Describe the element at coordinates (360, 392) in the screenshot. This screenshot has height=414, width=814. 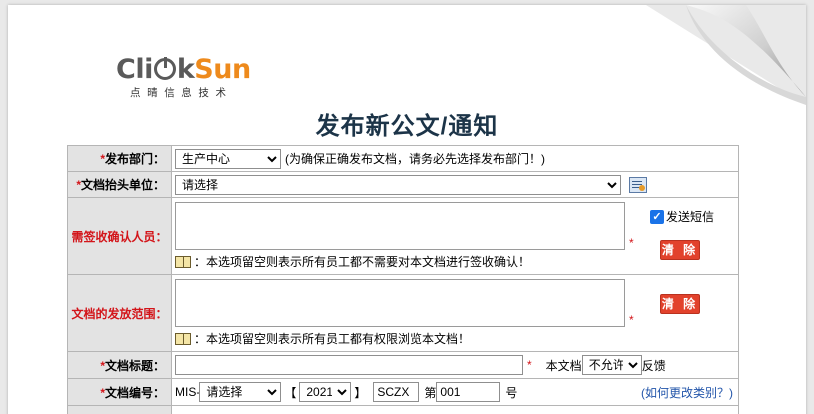
I see `close-bracket: 】` at that location.